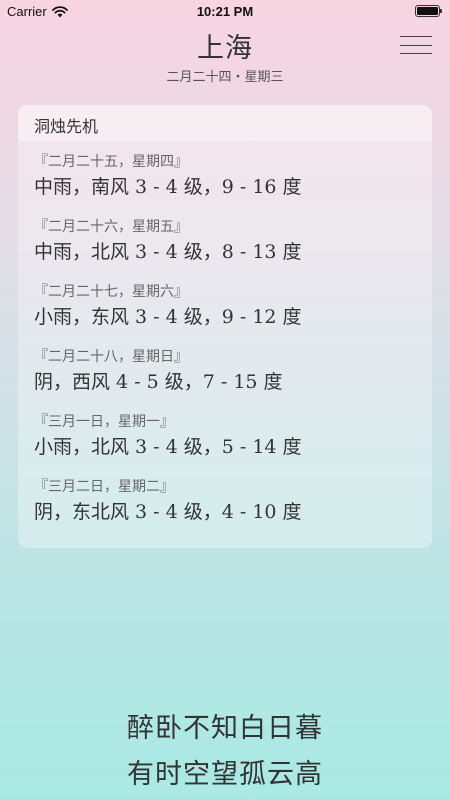 The image size is (450, 800). Describe the element at coordinates (168, 252) in the screenshot. I see `forecast-weather: 中雨，北风 3 - 4 级，8 - 13 度` at that location.